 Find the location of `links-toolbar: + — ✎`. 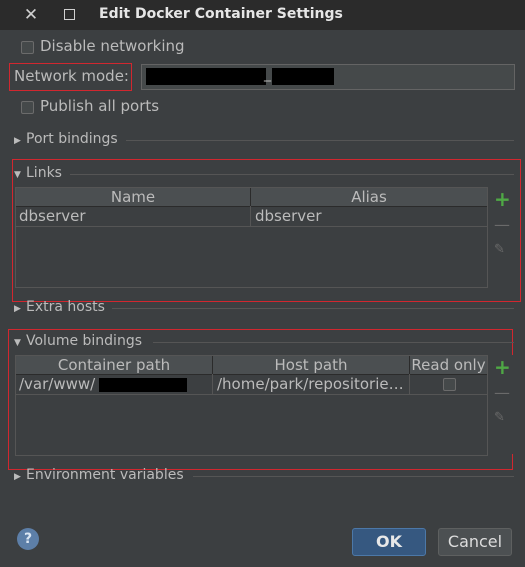

links-toolbar: + — ✎ is located at coordinates (500, 236).